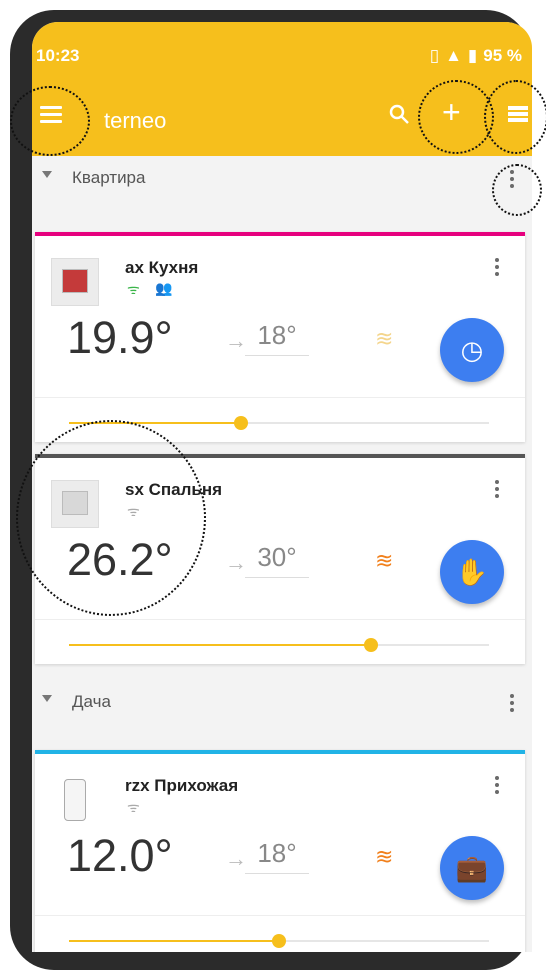 The image size is (546, 970). I want to click on schedule-mode-button: ◷, so click(472, 350).